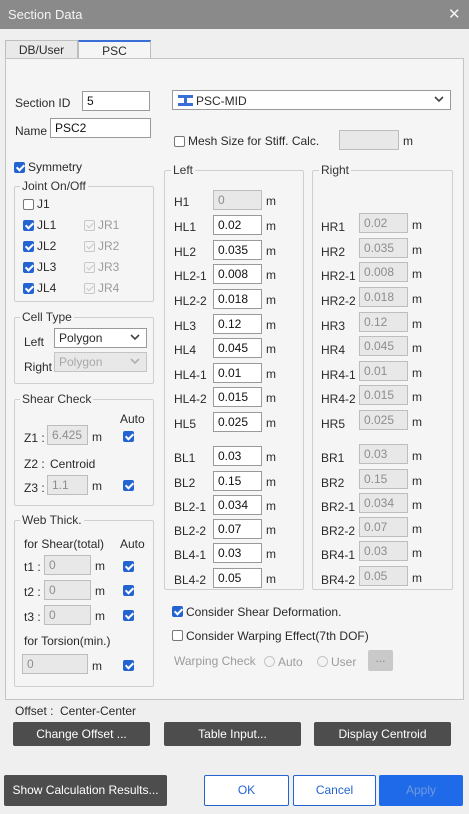  Describe the element at coordinates (67, 590) in the screenshot. I see `t2-input: 0` at that location.